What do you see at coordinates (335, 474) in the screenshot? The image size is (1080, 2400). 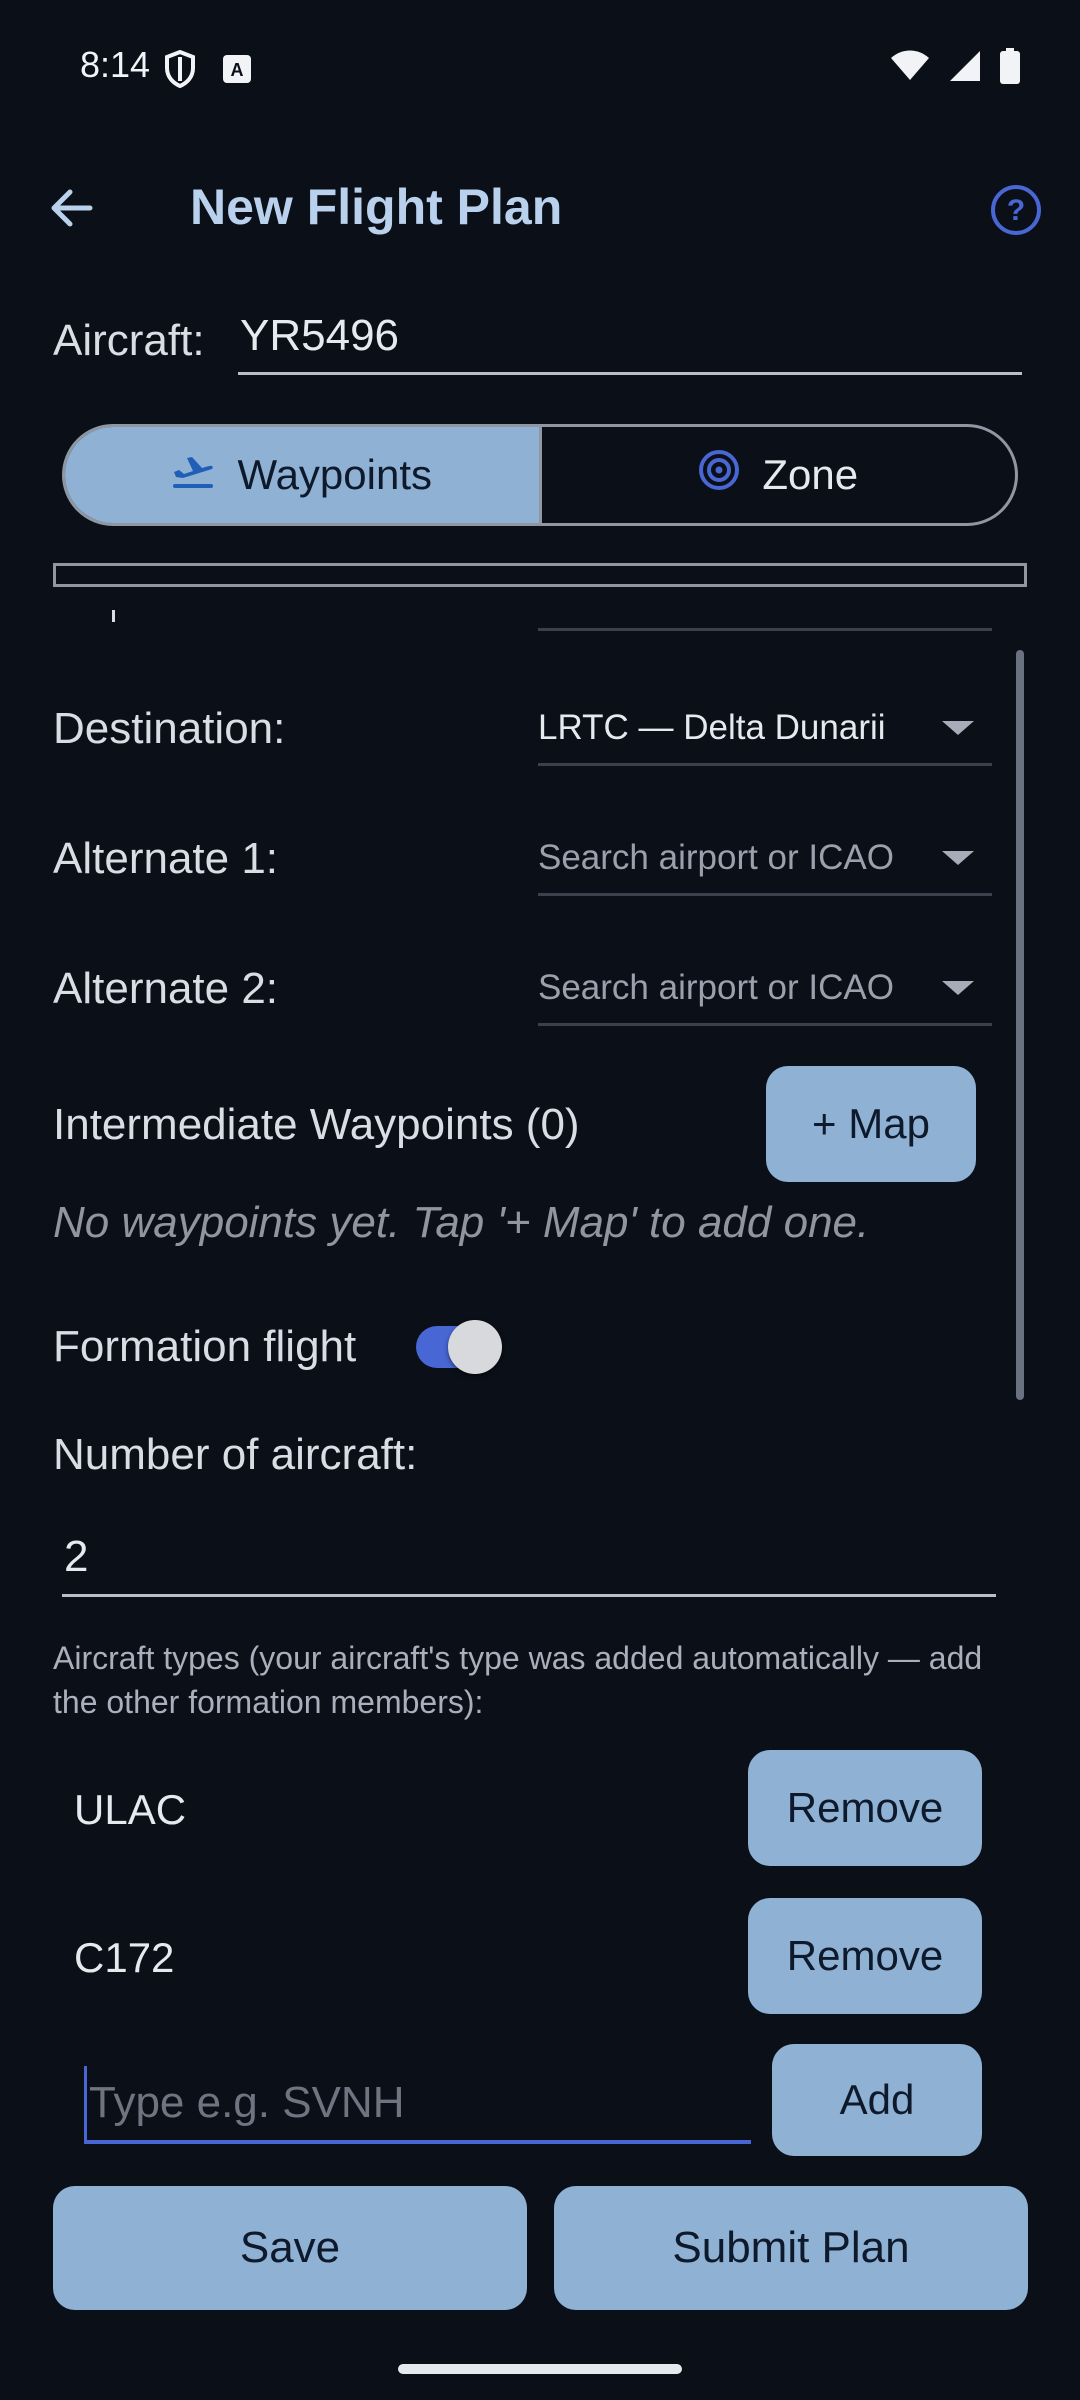 I see `tab-waypoints-label: Waypoints` at bounding box center [335, 474].